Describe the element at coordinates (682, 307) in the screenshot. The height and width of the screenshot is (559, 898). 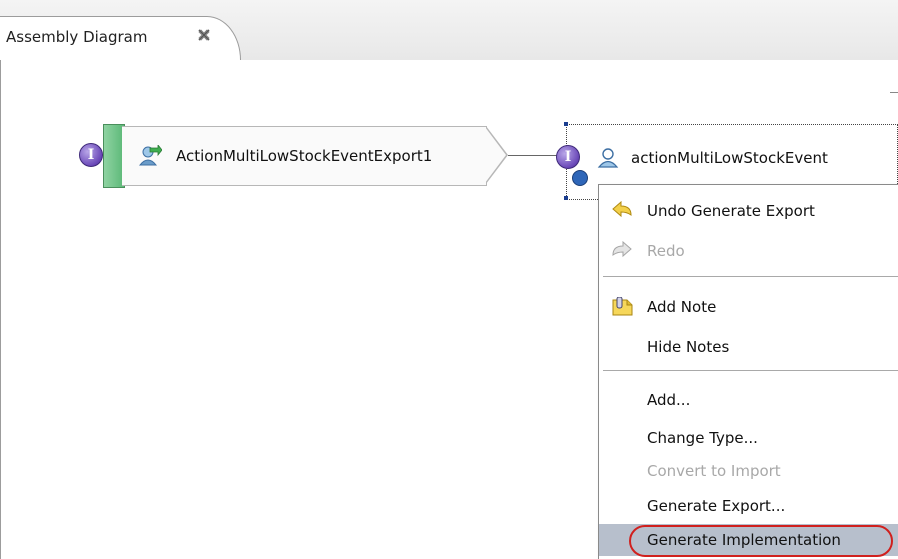
I see `menu-item-label: Add Note` at that location.